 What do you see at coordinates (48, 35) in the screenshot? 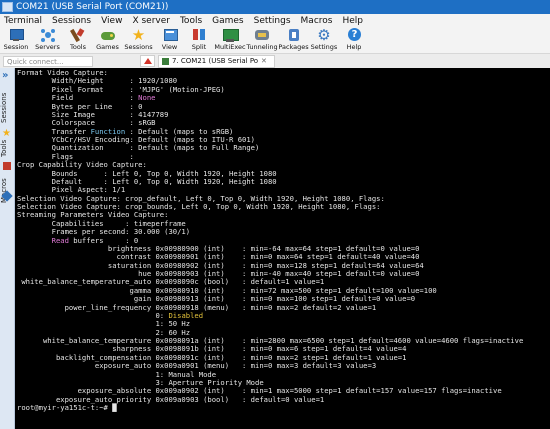
I see `servers-icon` at bounding box center [48, 35].